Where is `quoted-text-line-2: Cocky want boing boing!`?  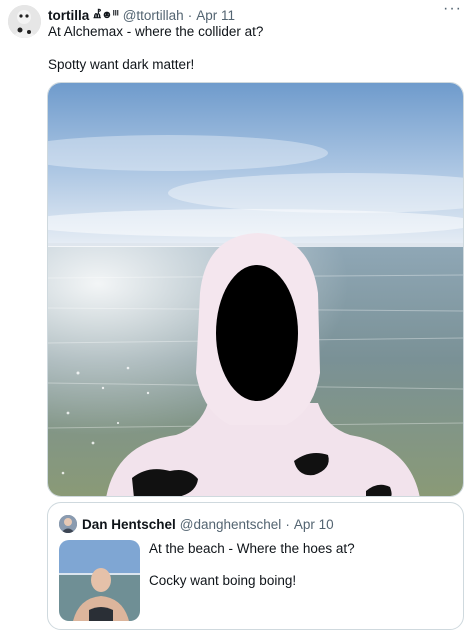
quoted-text-line-2: Cocky want boing boing! is located at coordinates (223, 580).